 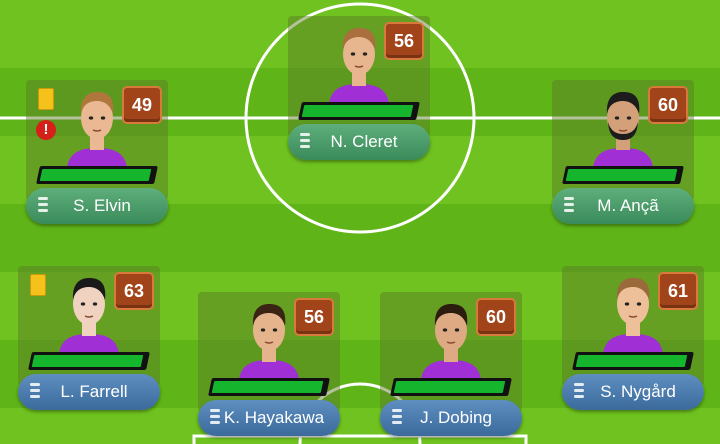 I want to click on player-name-button: K. Hayakawa, so click(x=269, y=418).